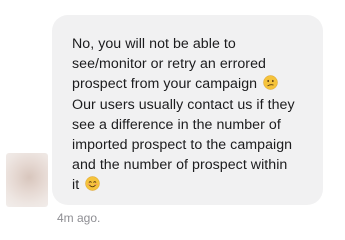 The image size is (345, 240). Describe the element at coordinates (182, 145) in the screenshot. I see `message-line: imported prospect to the campaign` at that location.